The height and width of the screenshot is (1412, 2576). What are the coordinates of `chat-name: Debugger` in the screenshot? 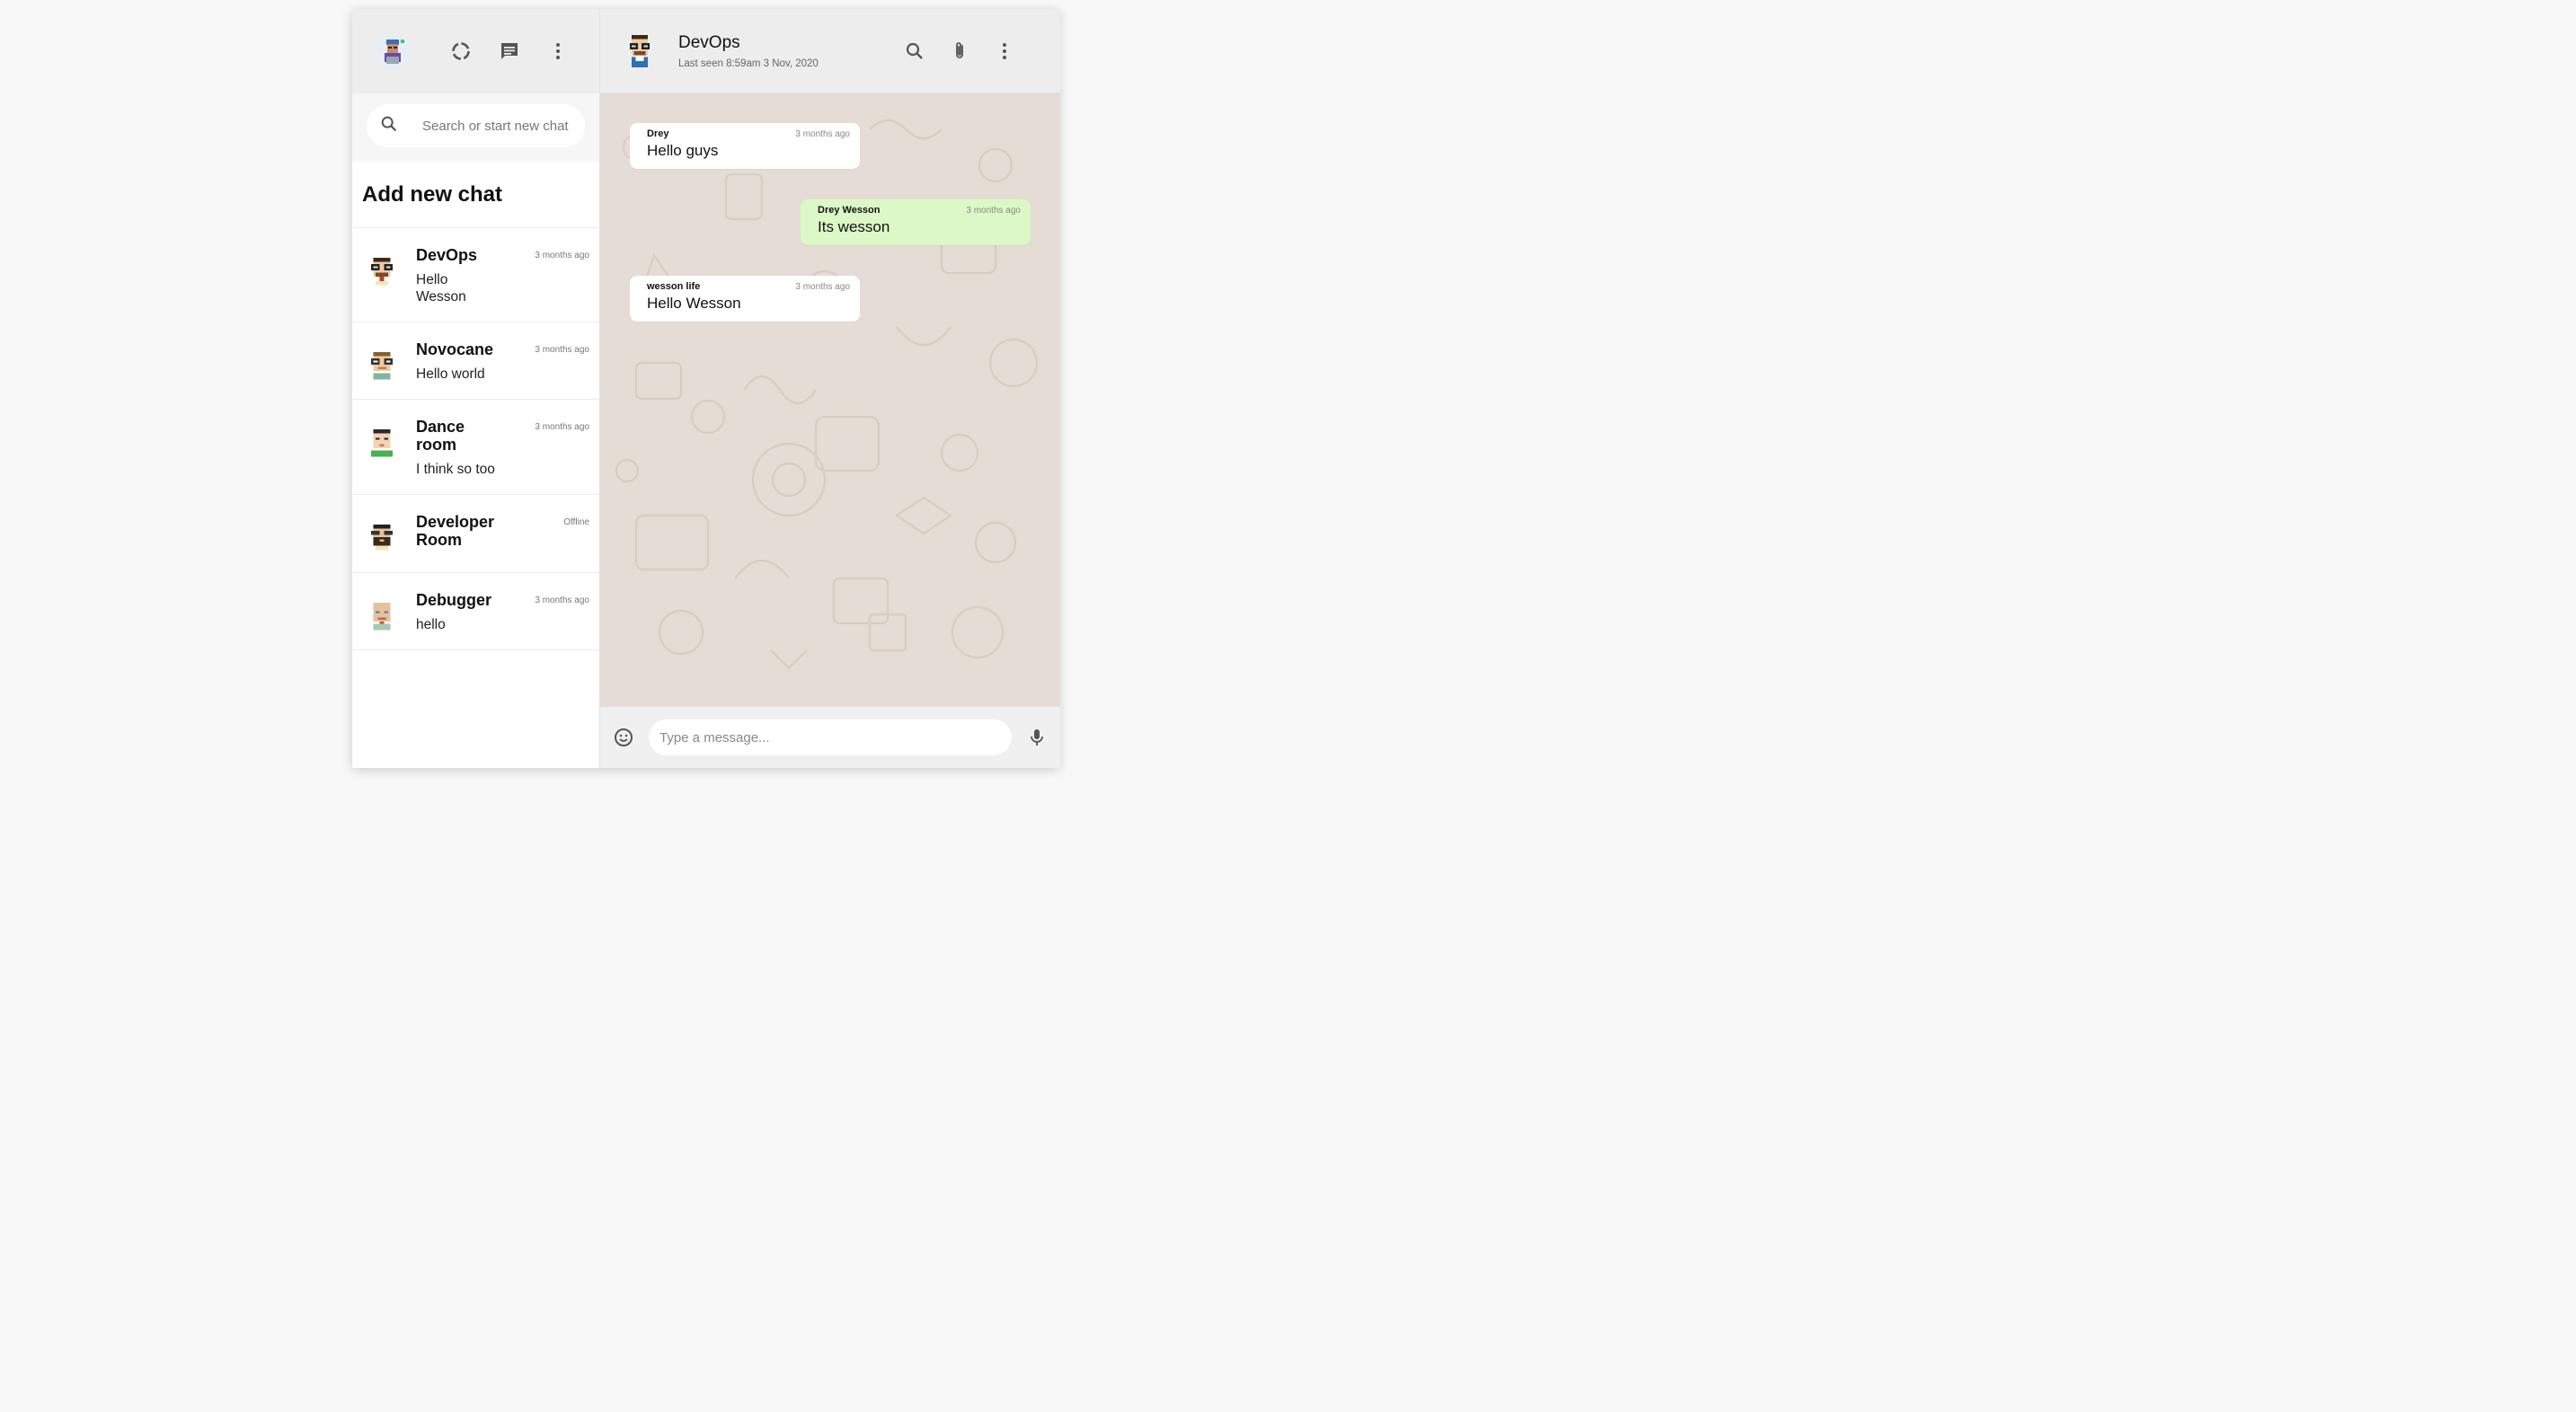 It's located at (454, 600).